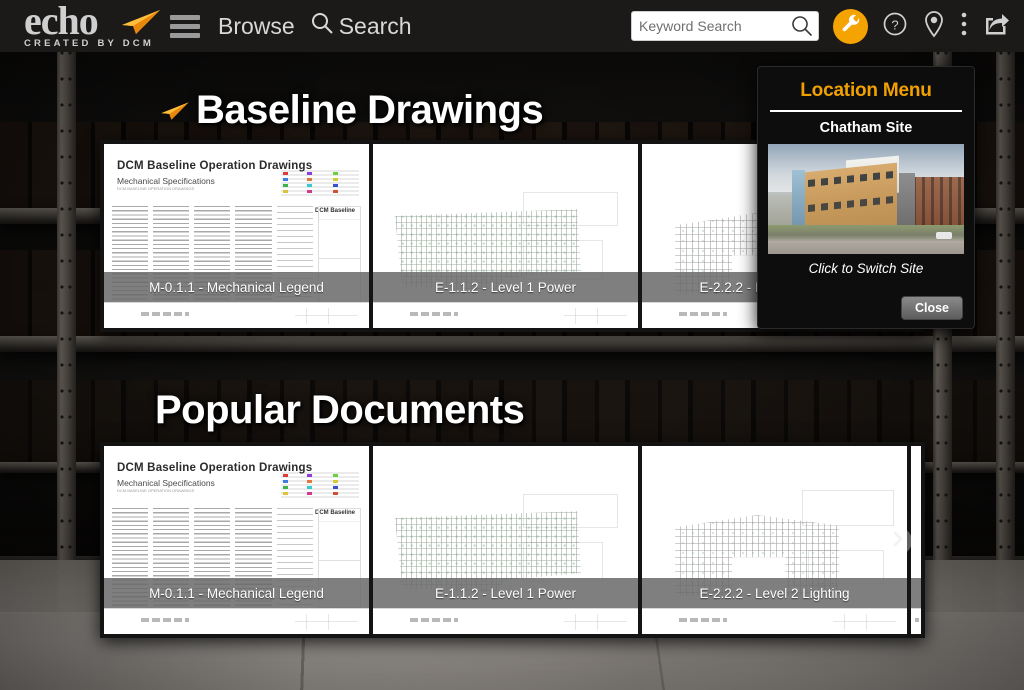 The image size is (1024, 690). Describe the element at coordinates (866, 90) in the screenshot. I see `location-menu-title: Location Menu` at that location.